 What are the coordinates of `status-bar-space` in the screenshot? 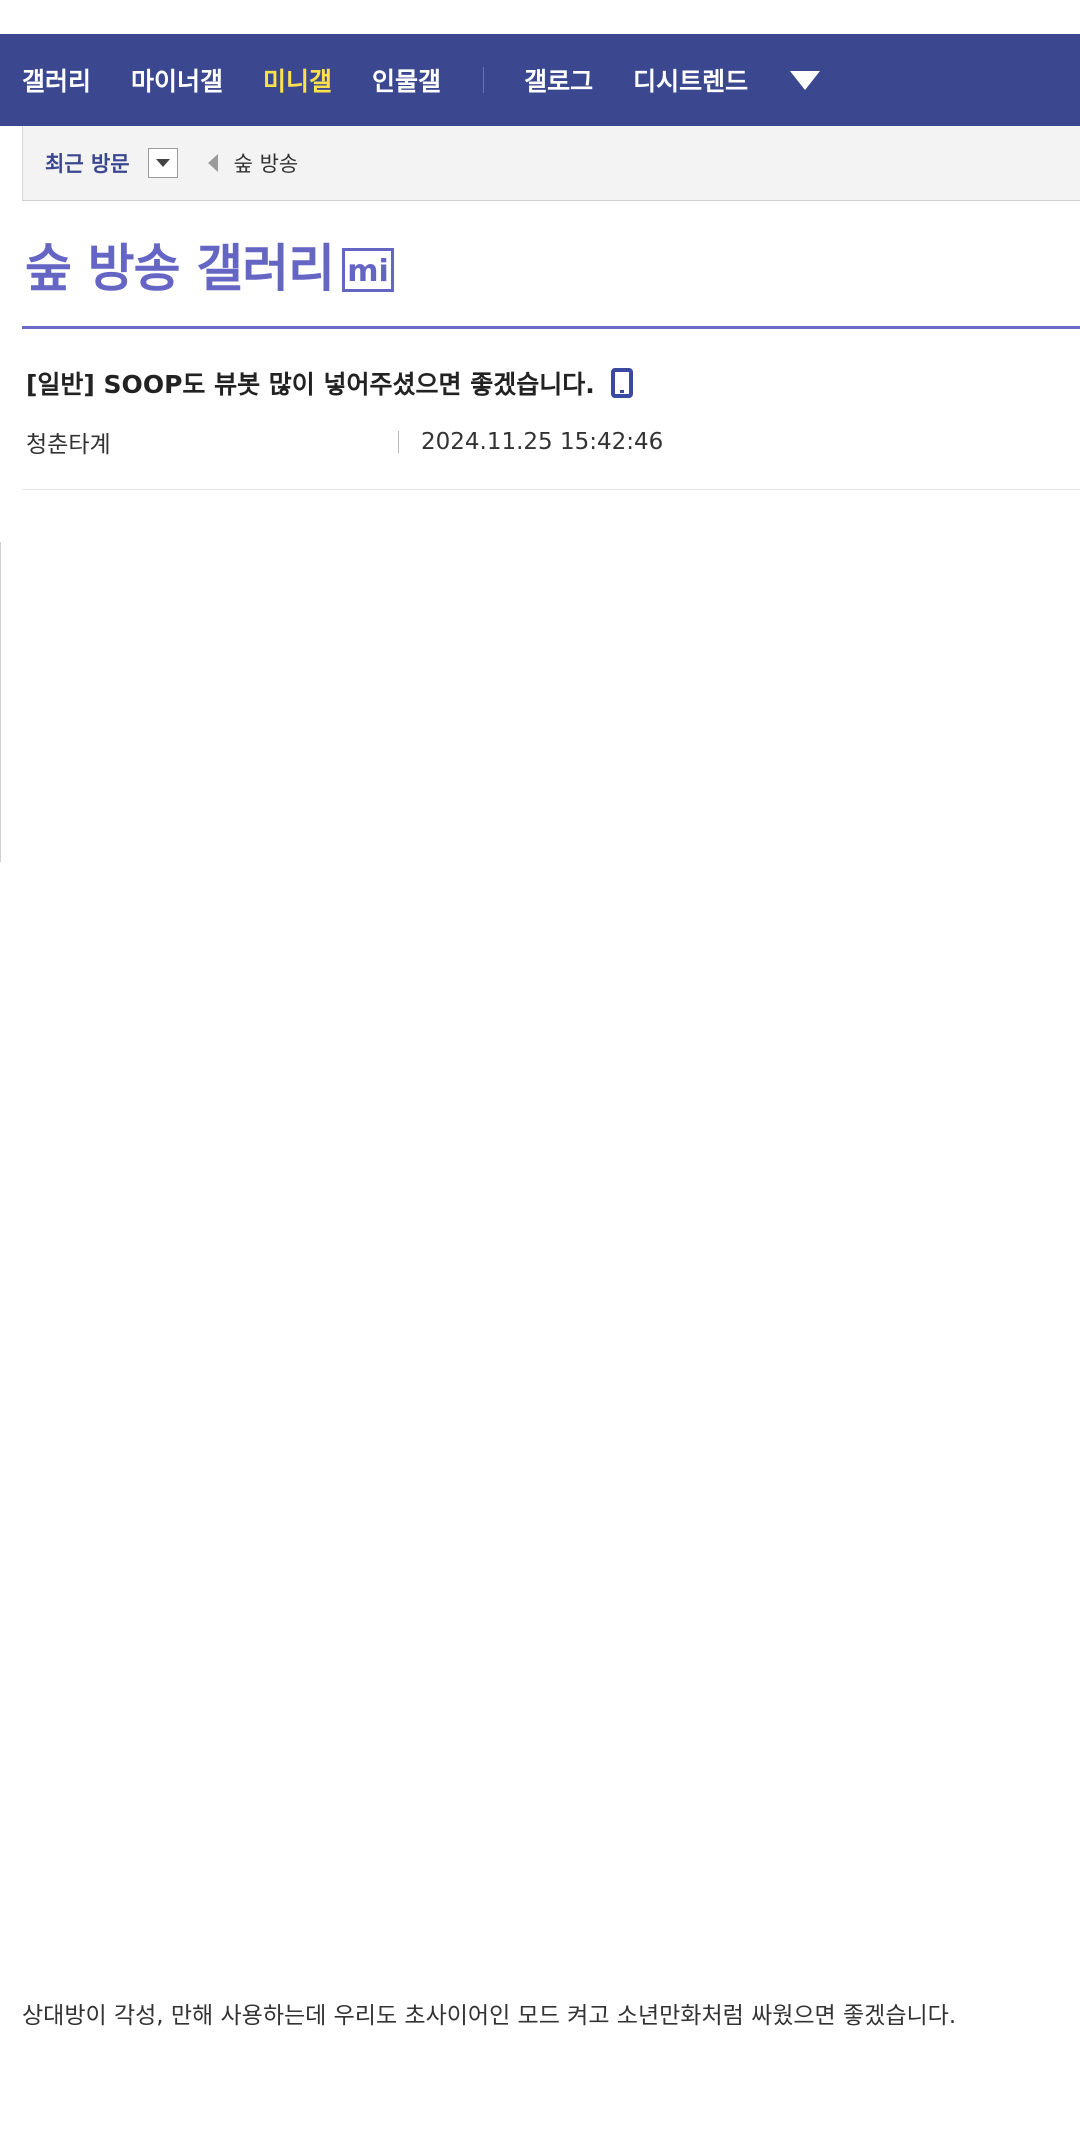 It's located at (540, 17).